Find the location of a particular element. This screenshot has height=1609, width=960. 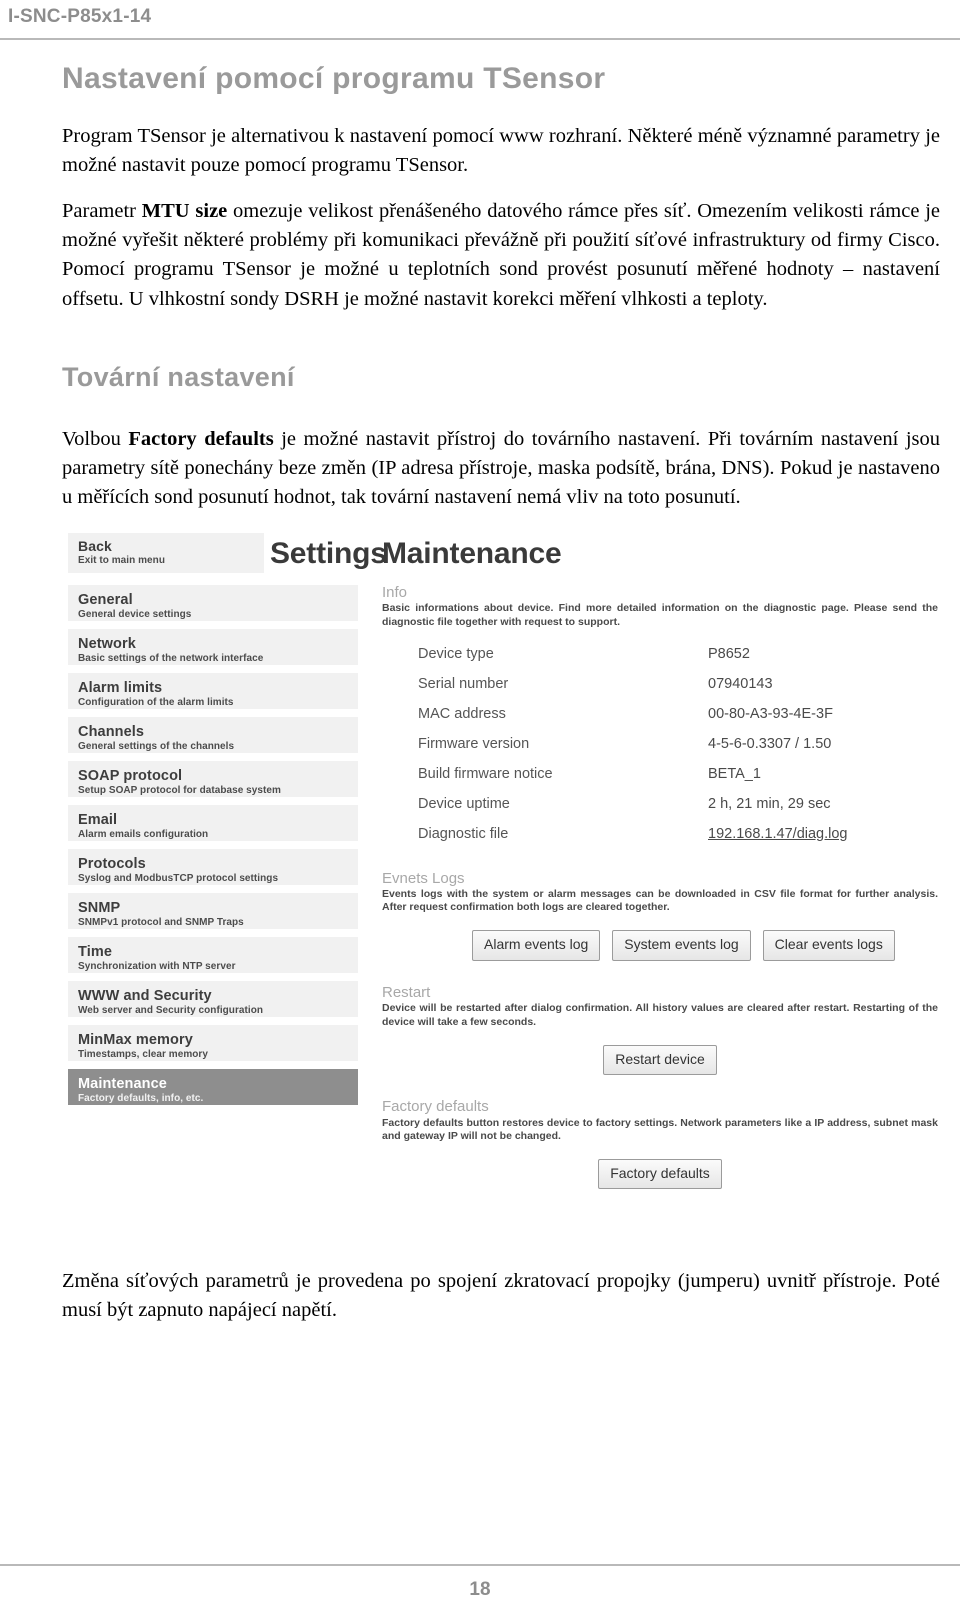

info-key: Device uptime is located at coordinates (464, 803).